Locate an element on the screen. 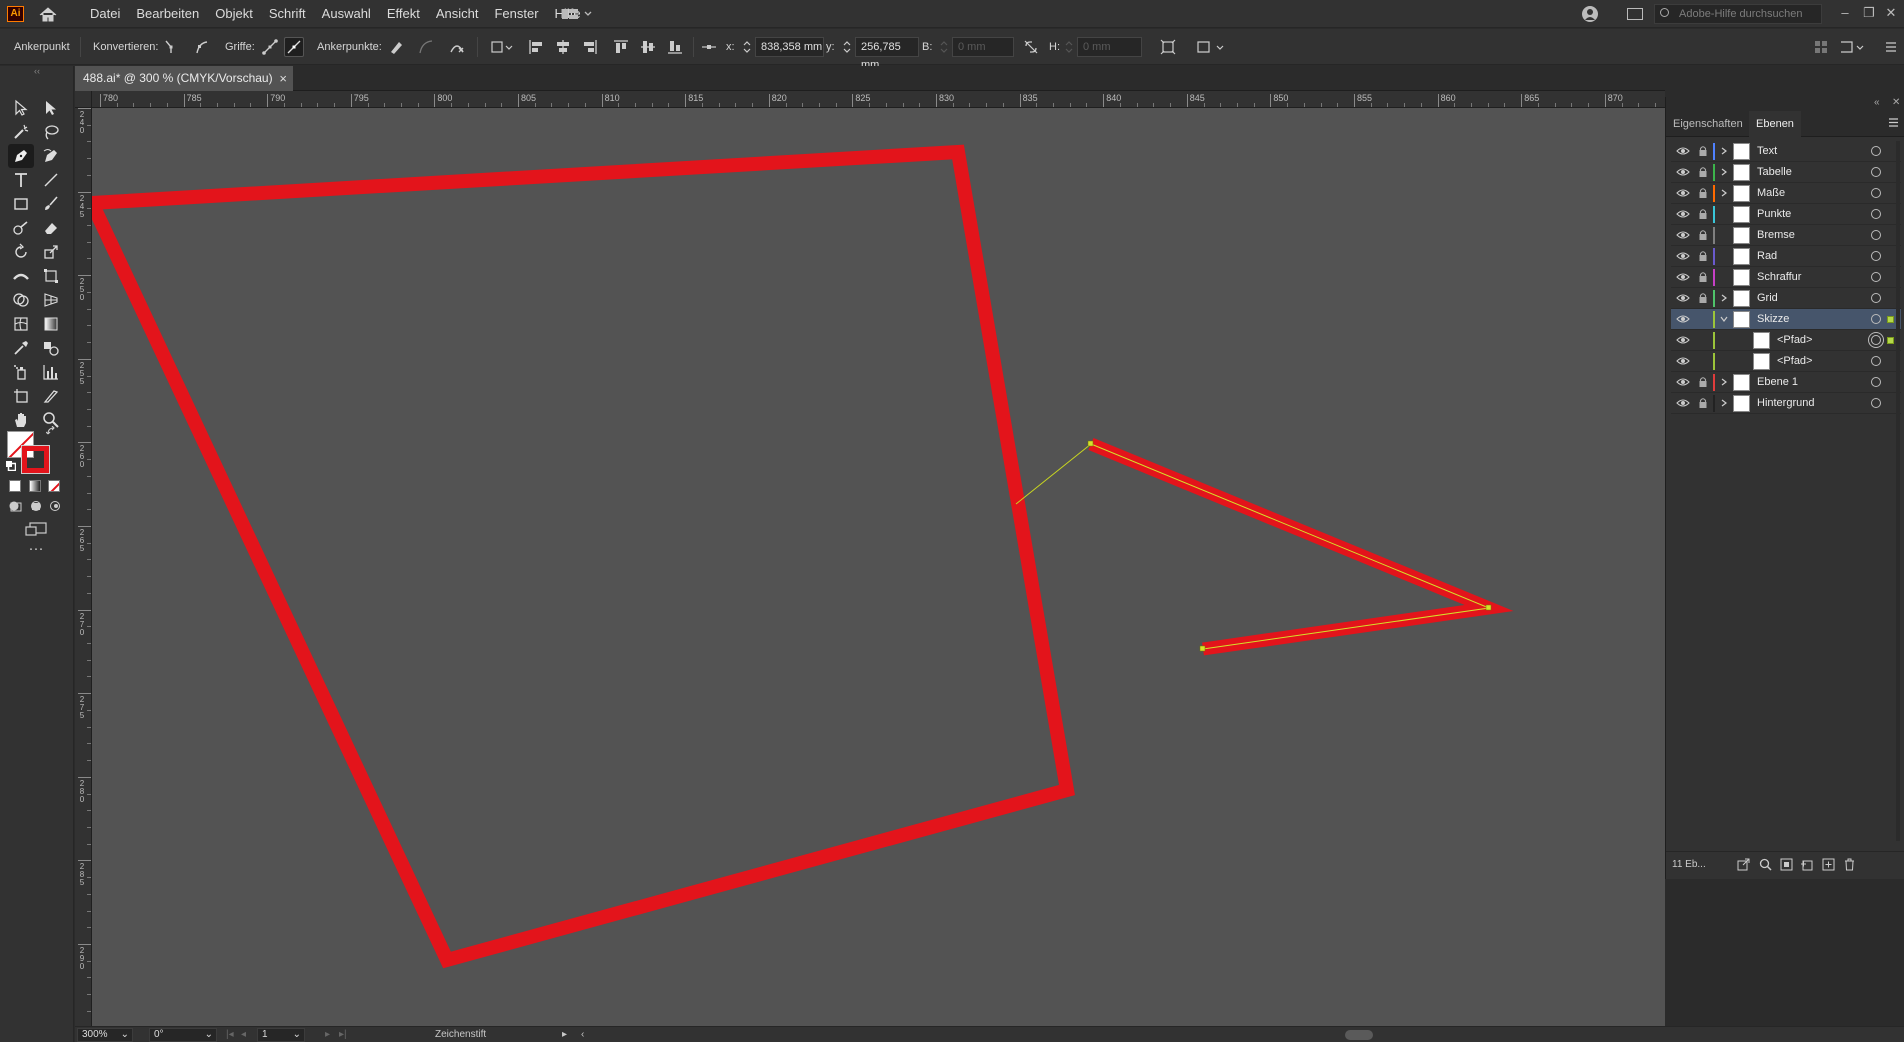 This screenshot has height=1042, width=1904. eraser-tool is located at coordinates (51, 228).